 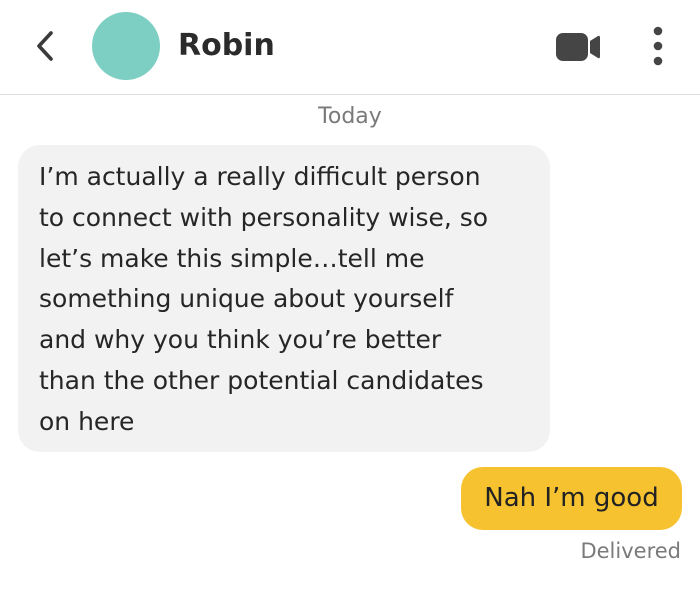 I want to click on message-text-line: I’m actually a really difficult person, so click(x=260, y=176).